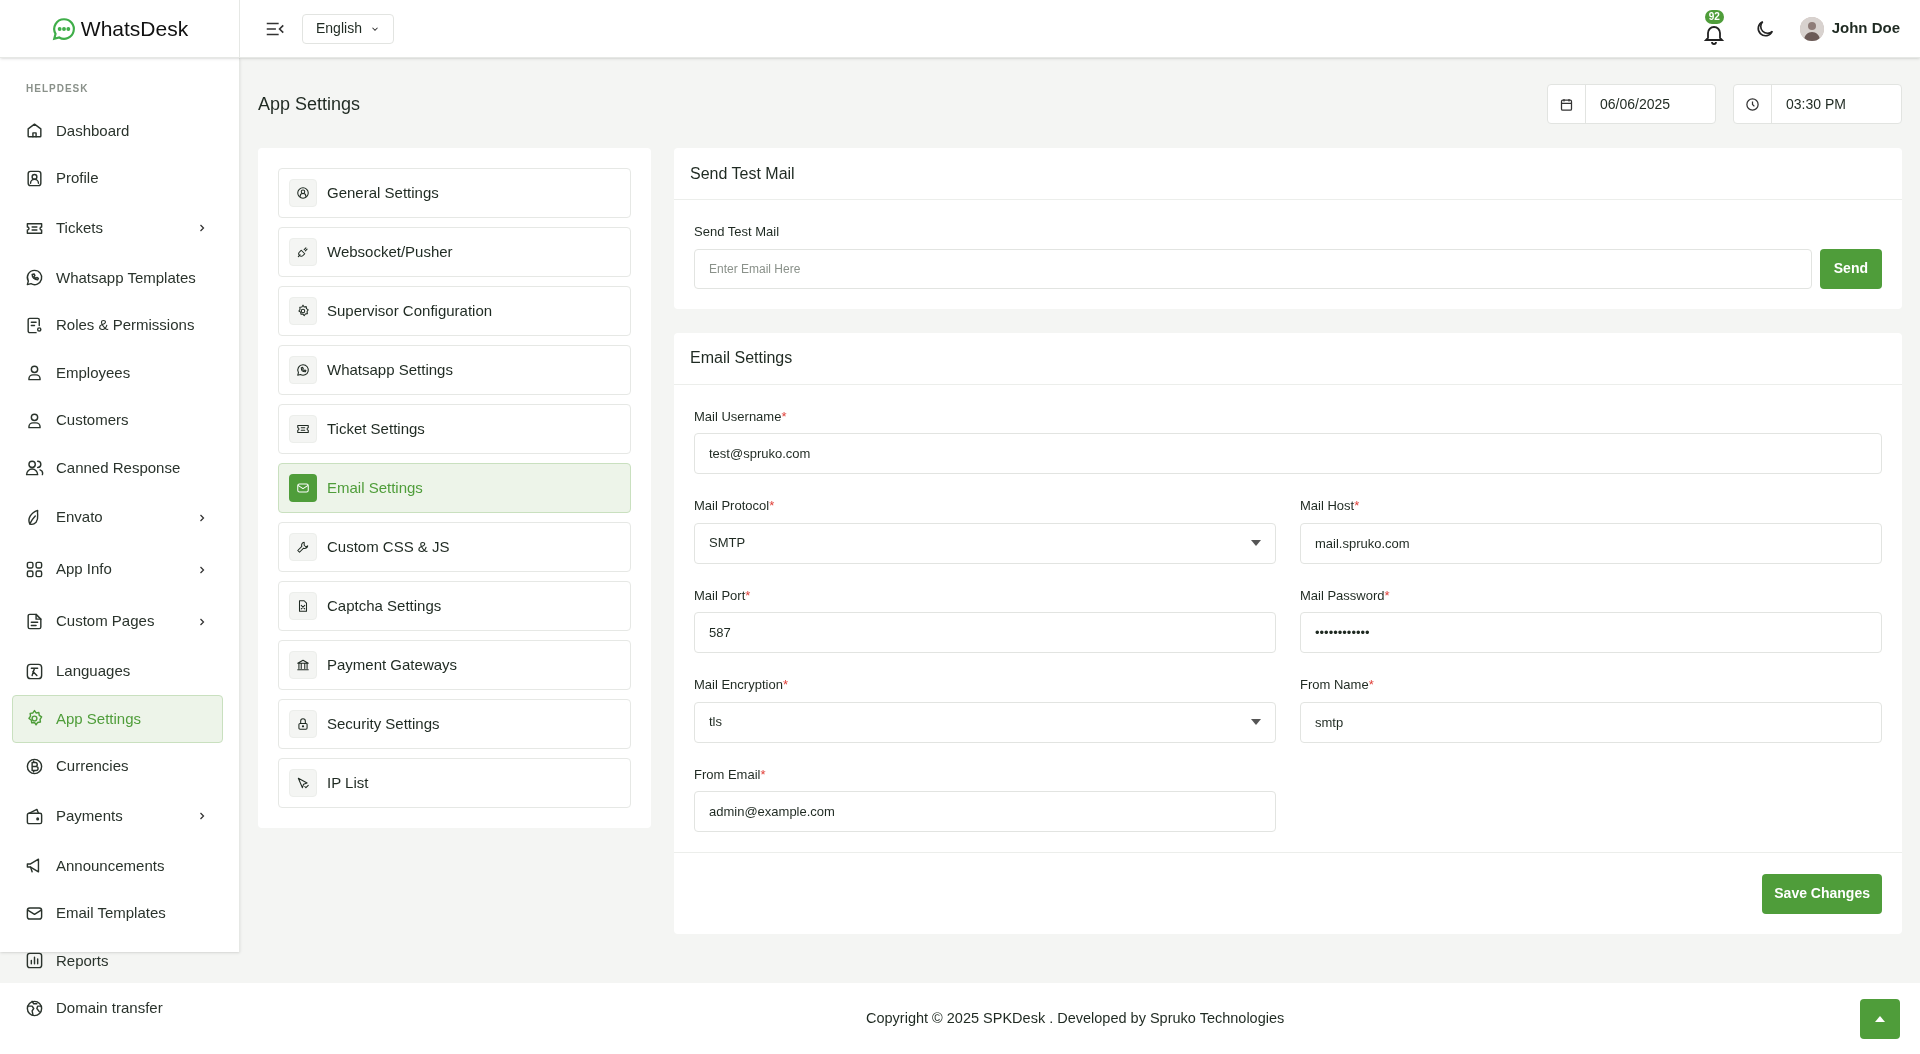  I want to click on cursor-icon, so click(303, 783).